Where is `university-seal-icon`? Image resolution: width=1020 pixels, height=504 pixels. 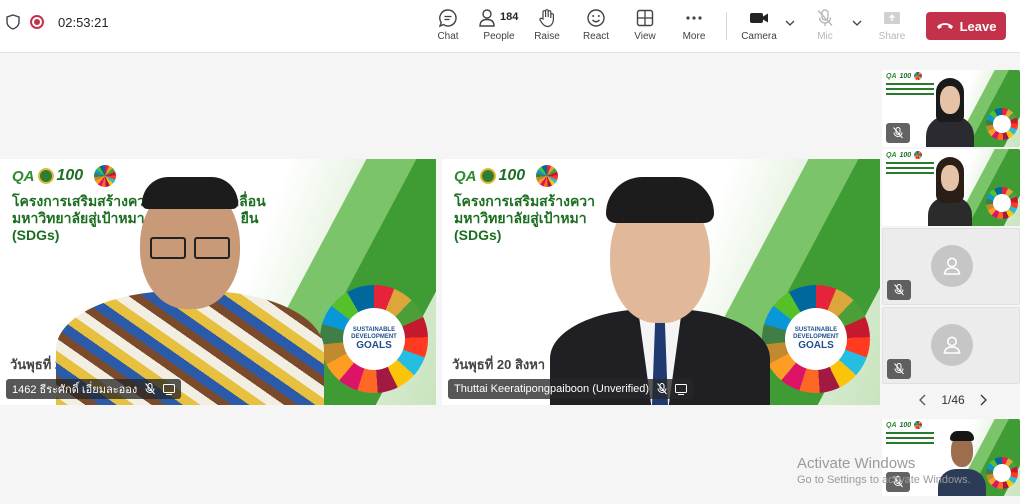
university-seal-icon is located at coordinates (487, 176).